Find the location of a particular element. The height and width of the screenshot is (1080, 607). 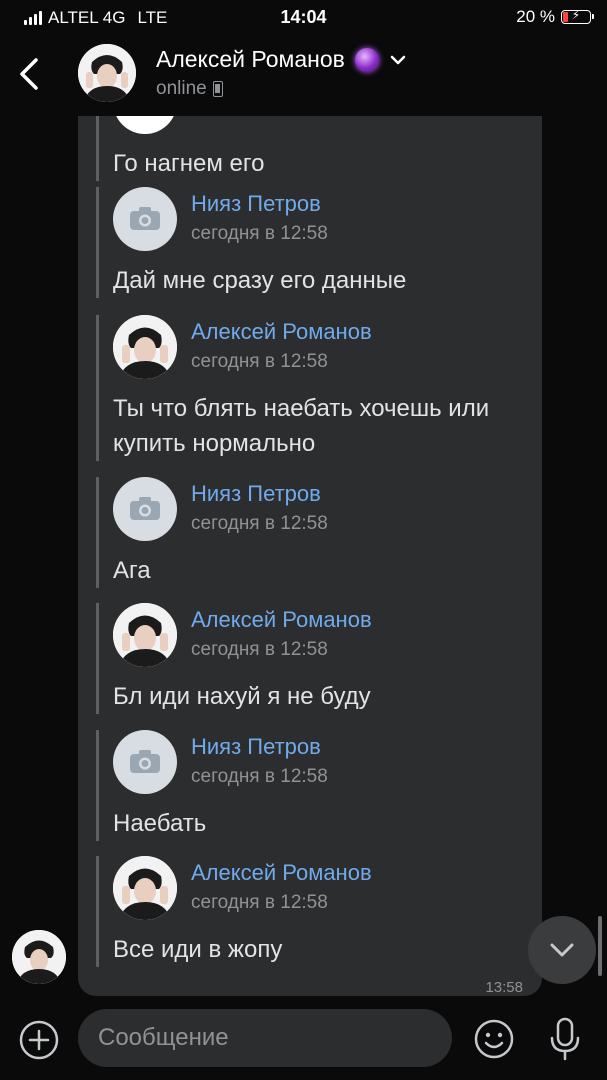

add-attachment-icon is located at coordinates (39, 1040).